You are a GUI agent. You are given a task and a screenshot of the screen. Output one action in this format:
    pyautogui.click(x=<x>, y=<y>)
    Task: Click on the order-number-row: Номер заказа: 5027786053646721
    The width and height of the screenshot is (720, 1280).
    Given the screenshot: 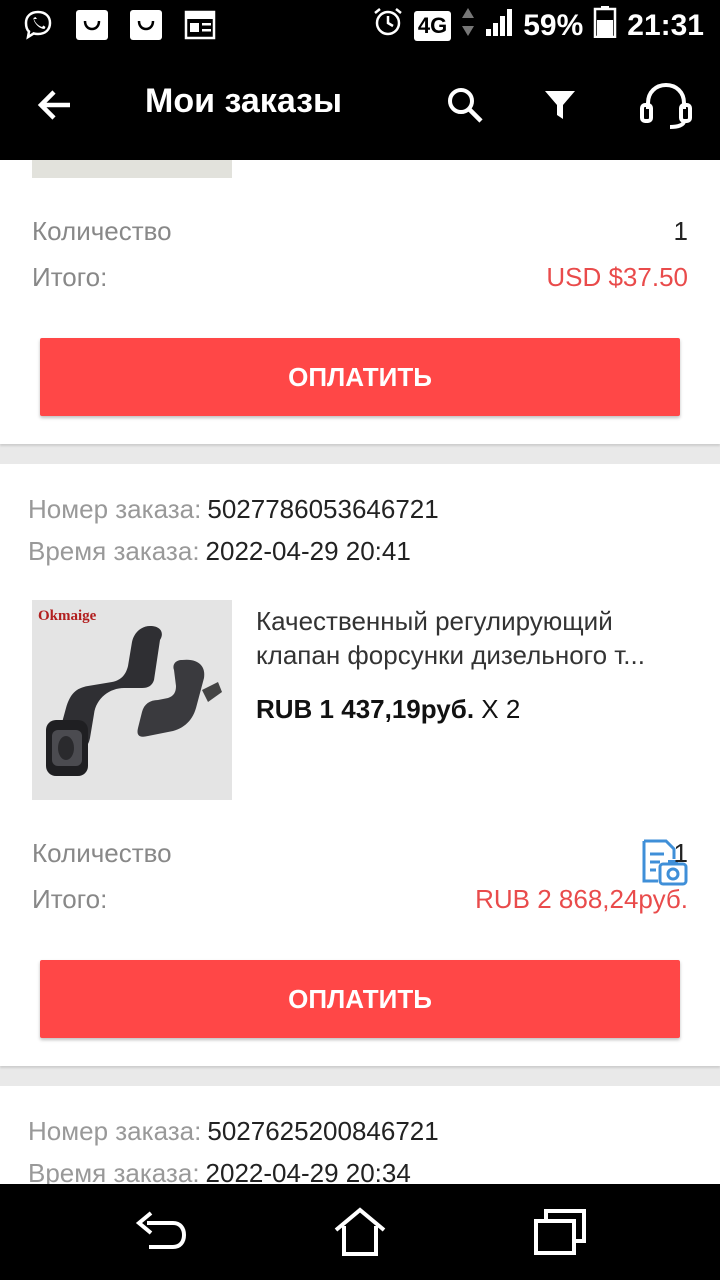 What is the action you would take?
    pyautogui.click(x=233, y=509)
    